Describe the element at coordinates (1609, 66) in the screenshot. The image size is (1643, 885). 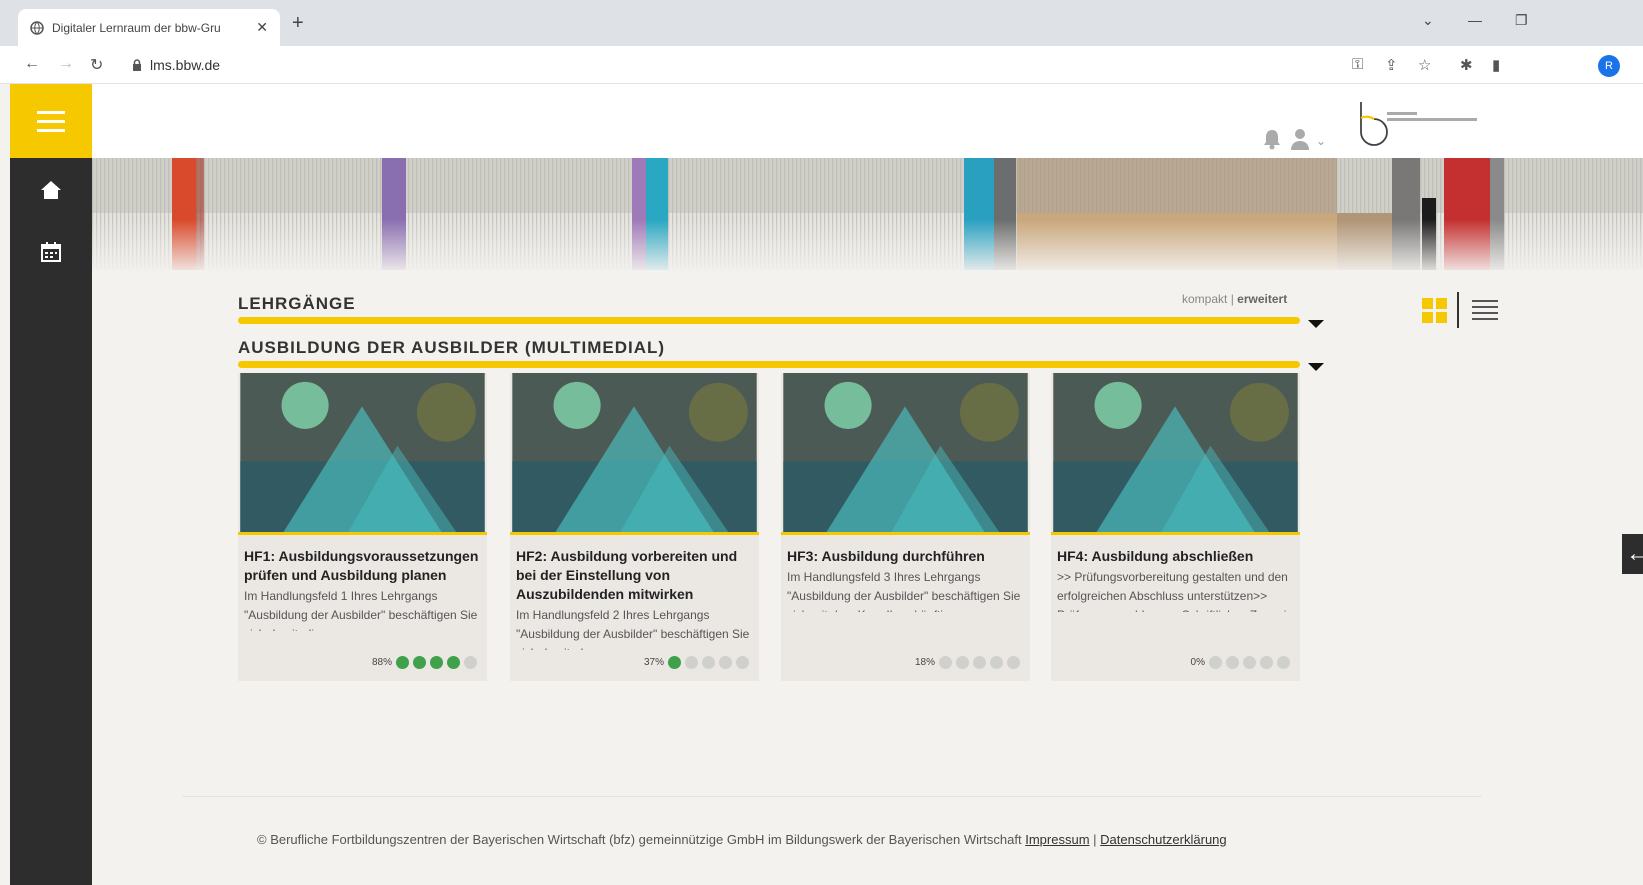
I see `profile-avatar: R` at that location.